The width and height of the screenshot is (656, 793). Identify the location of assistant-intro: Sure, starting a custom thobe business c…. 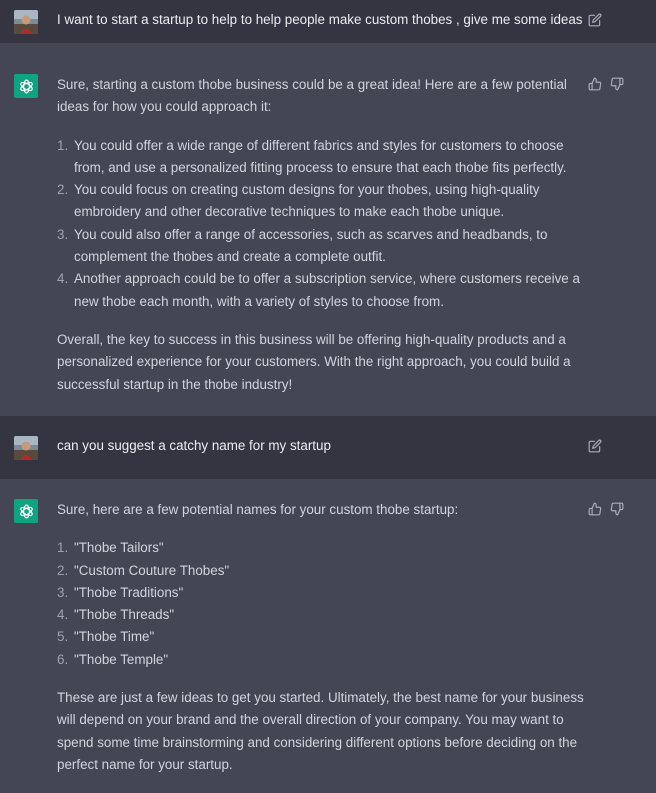
(312, 96).